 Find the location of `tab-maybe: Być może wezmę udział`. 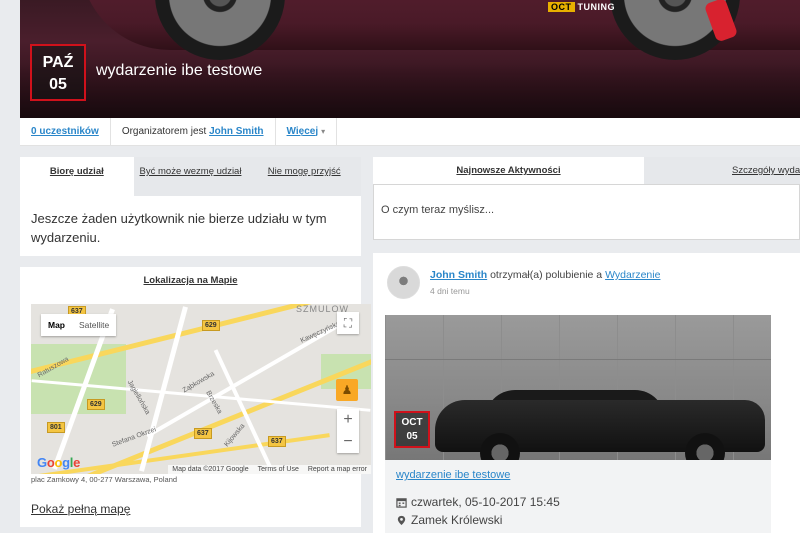

tab-maybe: Być może wezmę udział is located at coordinates (191, 176).